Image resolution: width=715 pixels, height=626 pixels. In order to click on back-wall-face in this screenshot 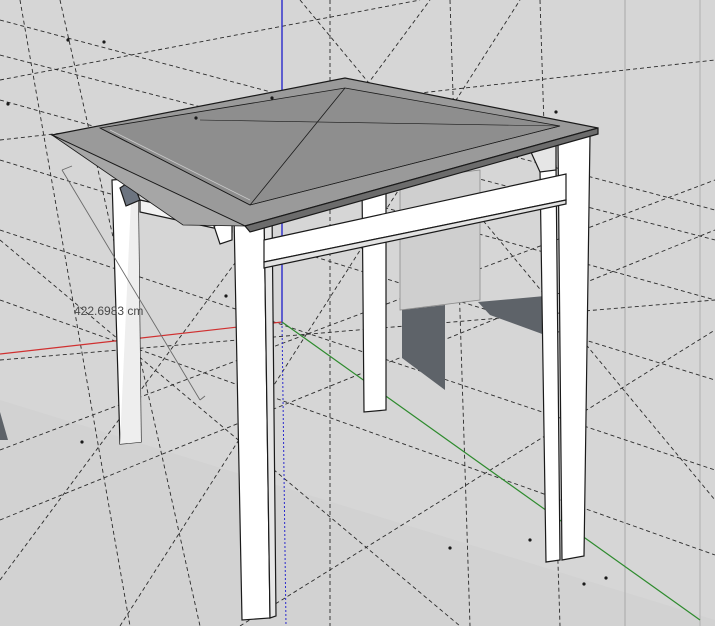, I will do `click(440, 240)`.